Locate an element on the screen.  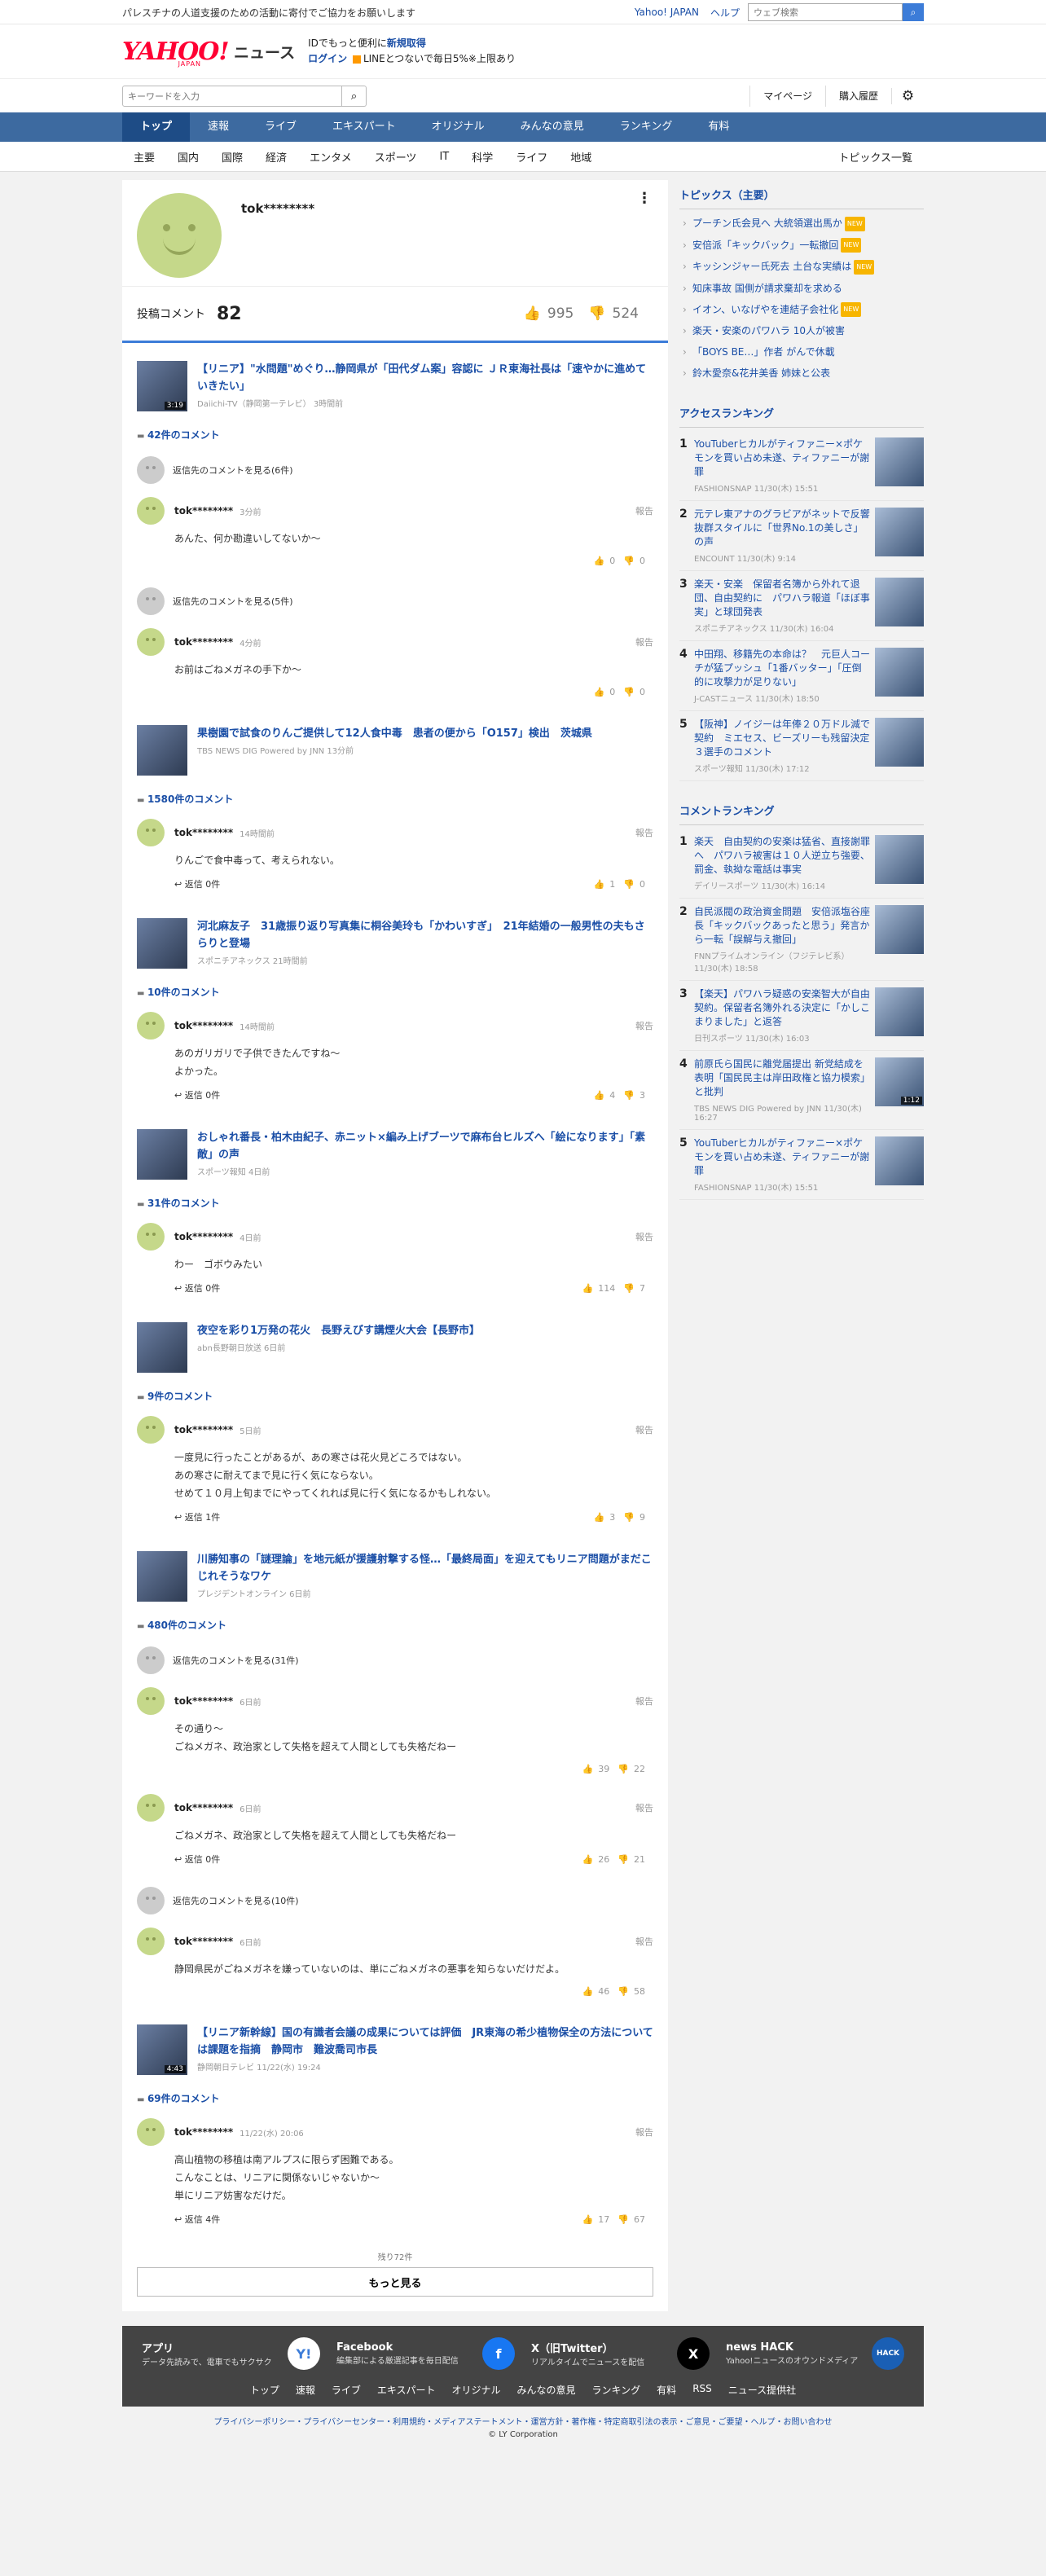
parent-comment-link: 返信先のコメントを見る(31件) is located at coordinates (395, 1656).